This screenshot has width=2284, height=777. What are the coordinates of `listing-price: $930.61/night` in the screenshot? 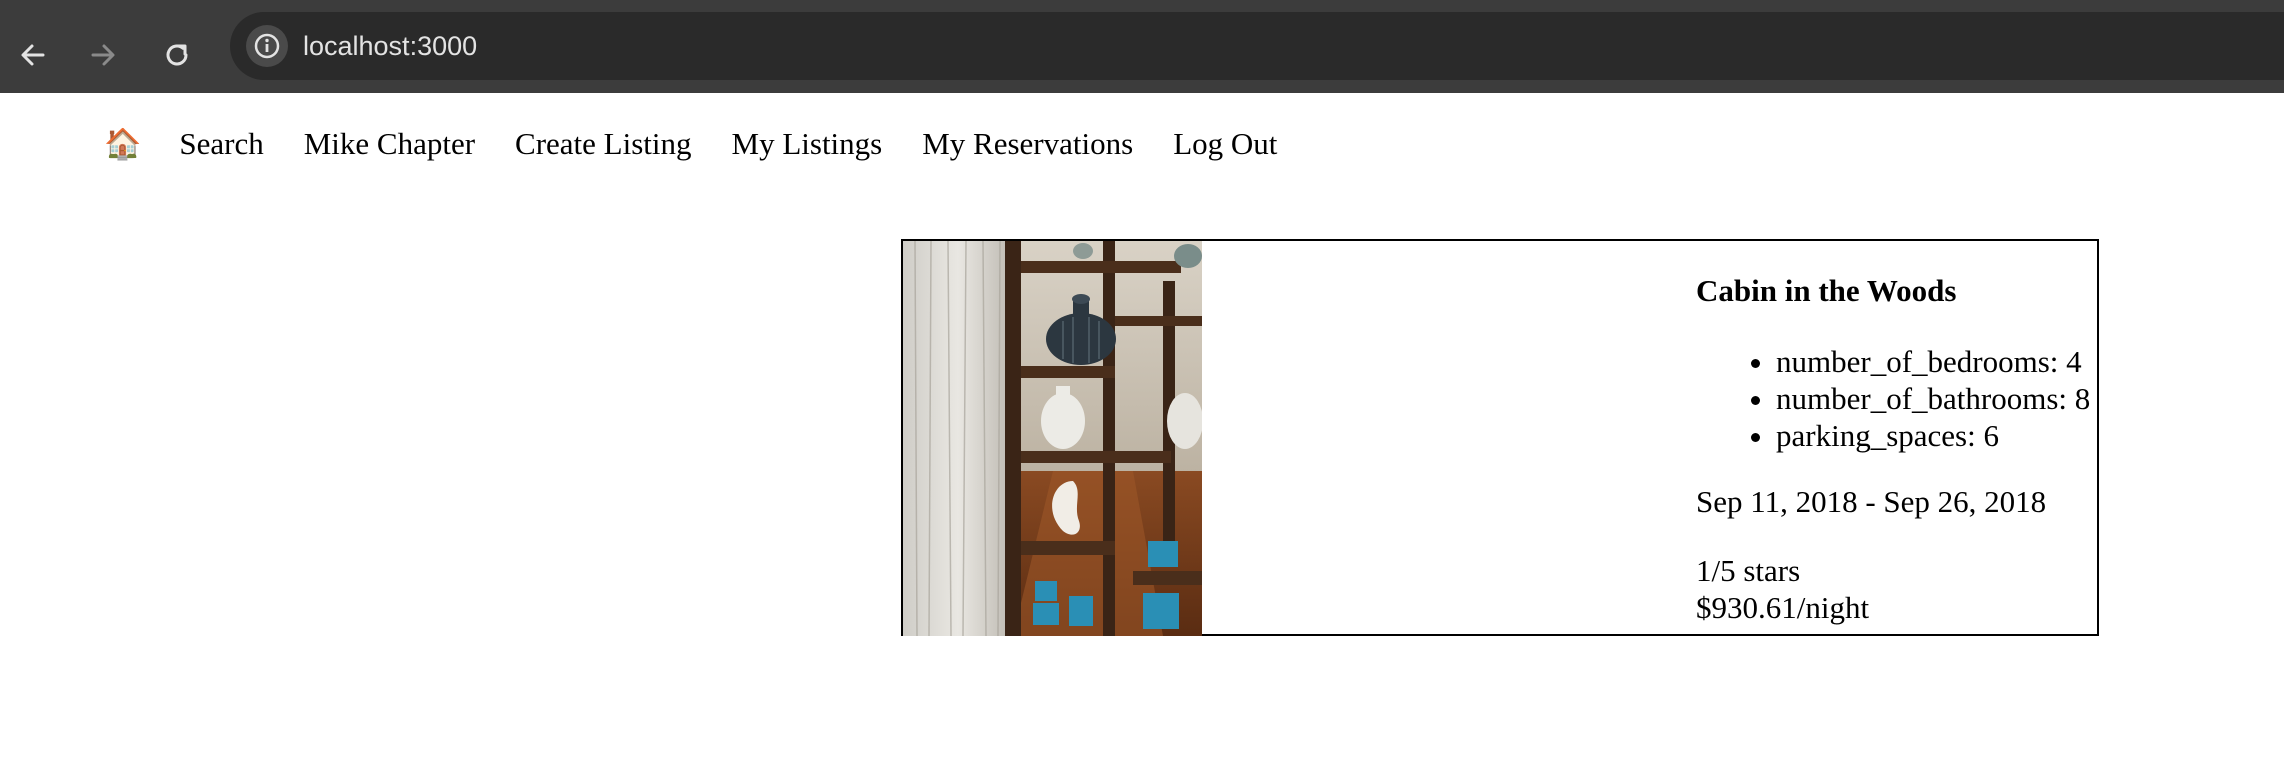 It's located at (1783, 607).